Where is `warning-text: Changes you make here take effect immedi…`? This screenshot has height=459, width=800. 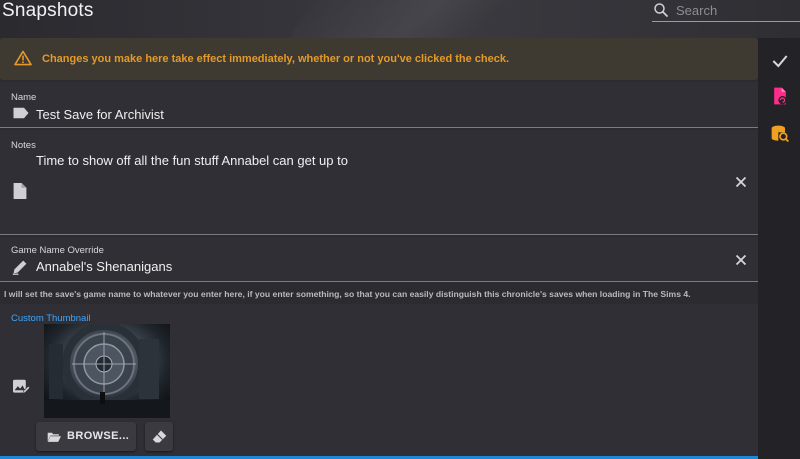 warning-text: Changes you make here take effect immedi… is located at coordinates (276, 59).